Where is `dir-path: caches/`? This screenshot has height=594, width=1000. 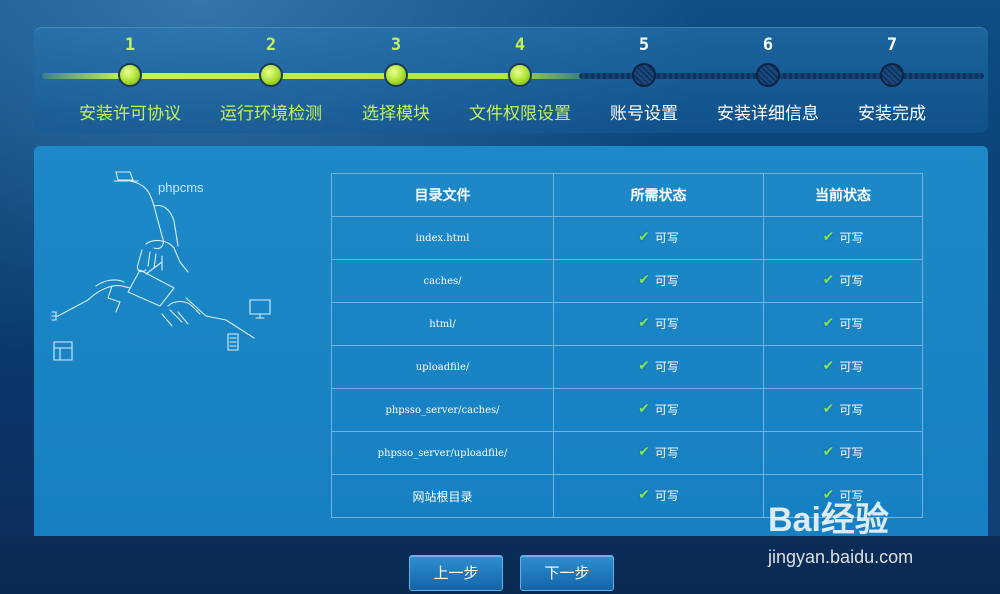 dir-path: caches/ is located at coordinates (442, 281).